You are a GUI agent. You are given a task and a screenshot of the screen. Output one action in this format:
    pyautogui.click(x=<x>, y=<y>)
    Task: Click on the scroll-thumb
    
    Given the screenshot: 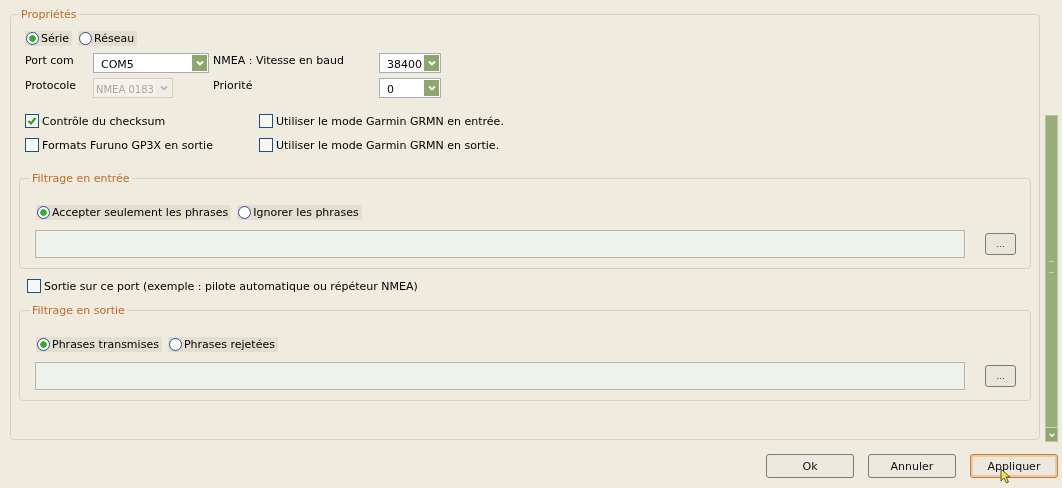 What is the action you would take?
    pyautogui.click(x=1051, y=267)
    